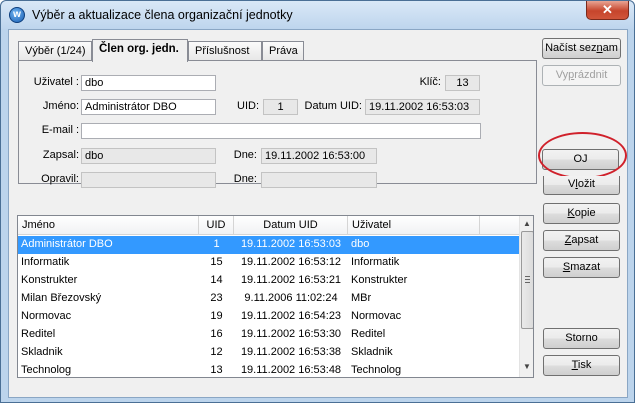  I want to click on cell-uid: 13, so click(216, 370).